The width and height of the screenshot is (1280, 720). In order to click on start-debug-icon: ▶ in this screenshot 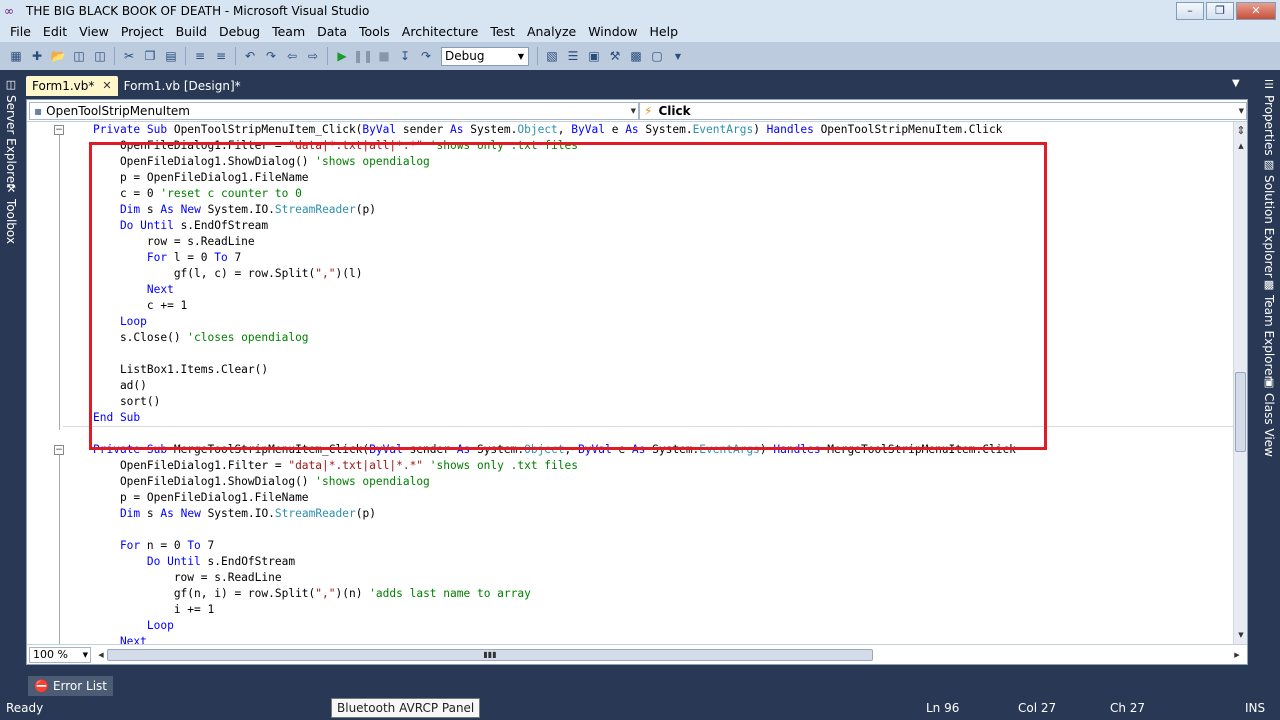, I will do `click(342, 56)`.